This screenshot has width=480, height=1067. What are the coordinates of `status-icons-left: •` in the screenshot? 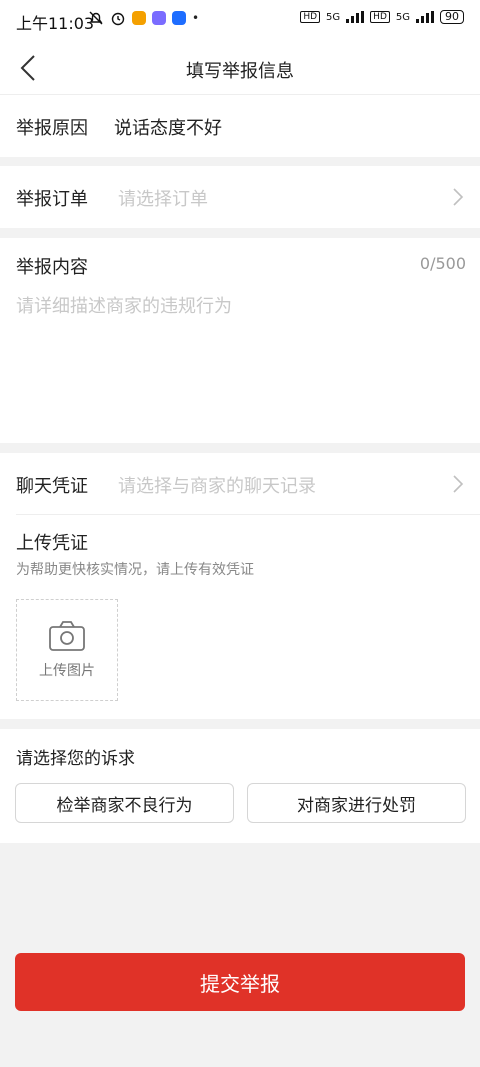 It's located at (143, 18).